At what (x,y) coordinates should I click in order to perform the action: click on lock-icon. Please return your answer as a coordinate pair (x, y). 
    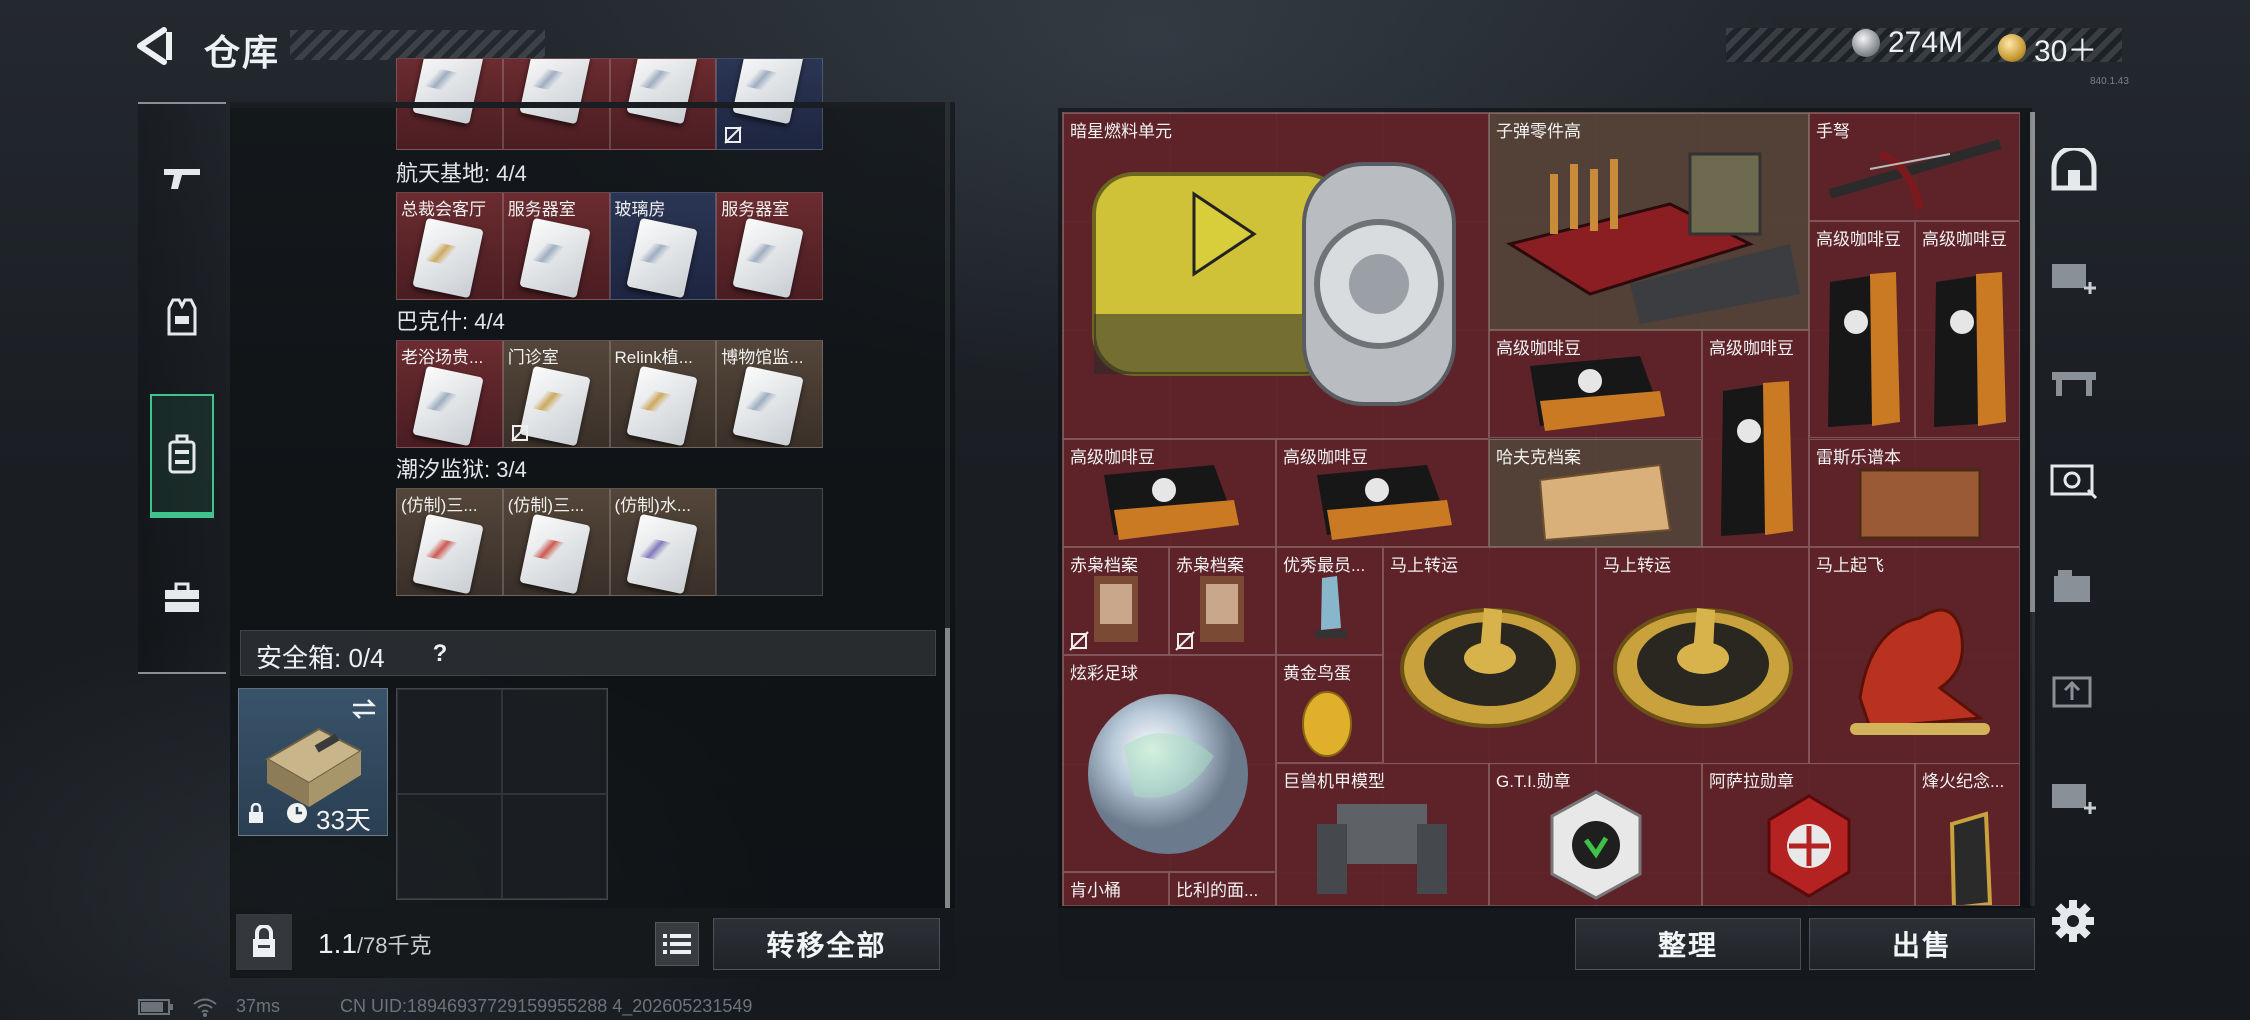
    Looking at the image, I should click on (264, 941).